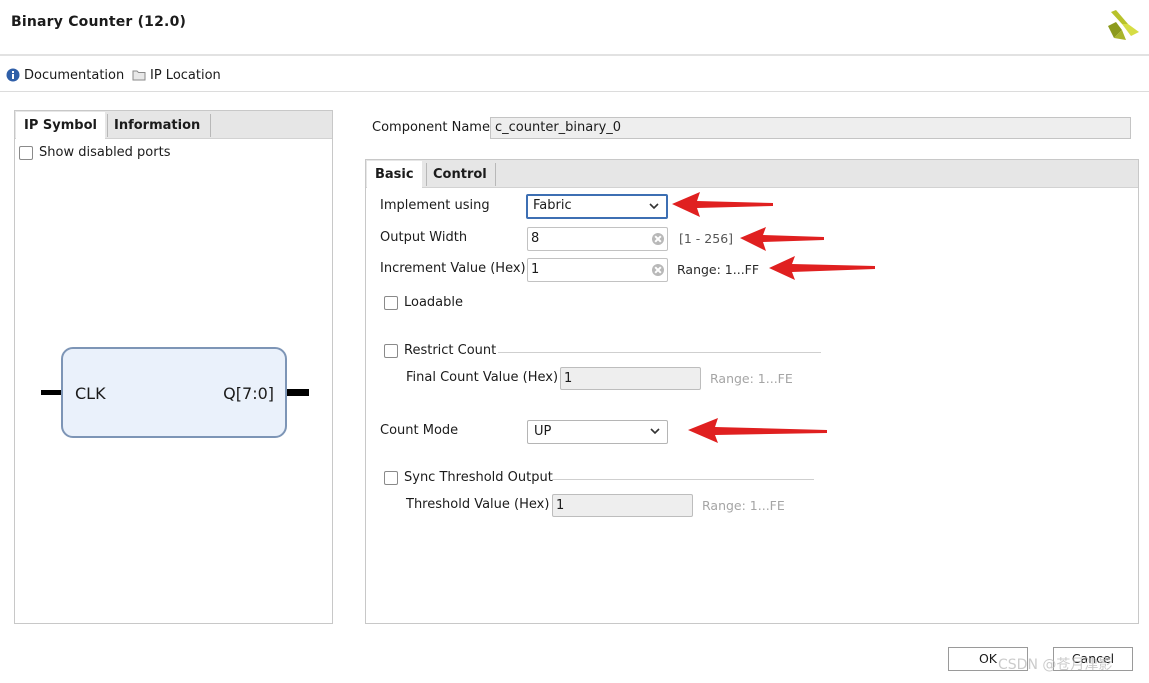 Image resolution: width=1149 pixels, height=683 pixels. I want to click on documentation-link: Documentation, so click(65, 75).